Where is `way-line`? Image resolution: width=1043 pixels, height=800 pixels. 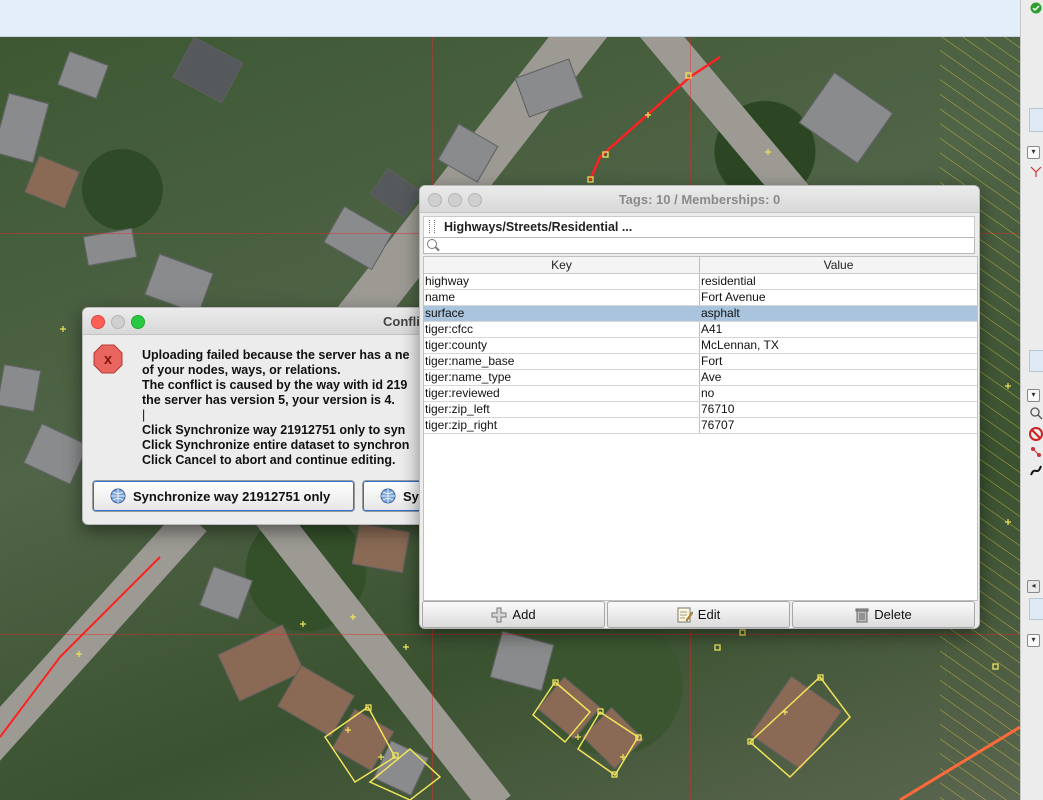 way-line is located at coordinates (80, 647).